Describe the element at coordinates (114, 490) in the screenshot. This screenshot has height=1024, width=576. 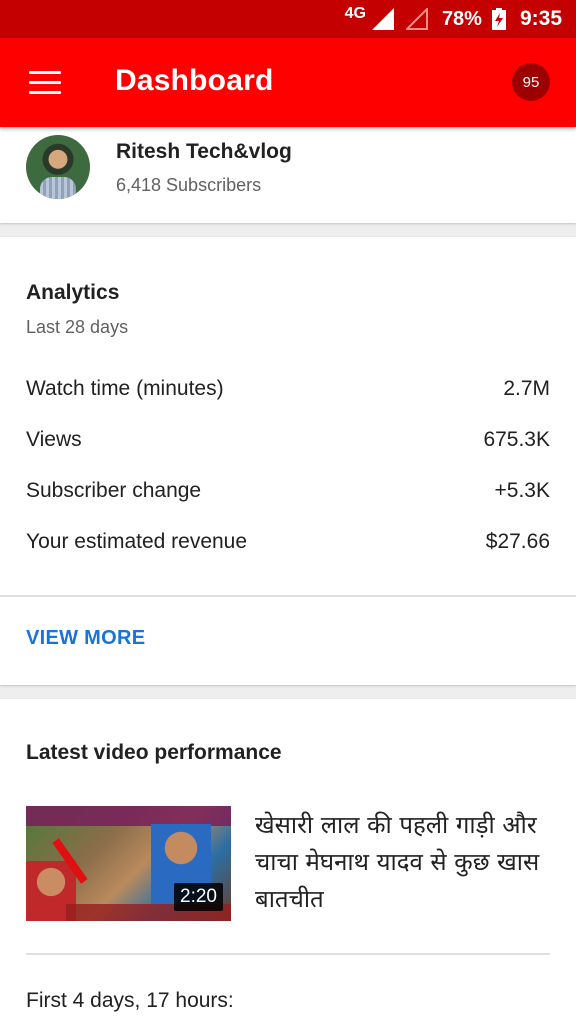
I see `metric-label: Subscriber change` at that location.